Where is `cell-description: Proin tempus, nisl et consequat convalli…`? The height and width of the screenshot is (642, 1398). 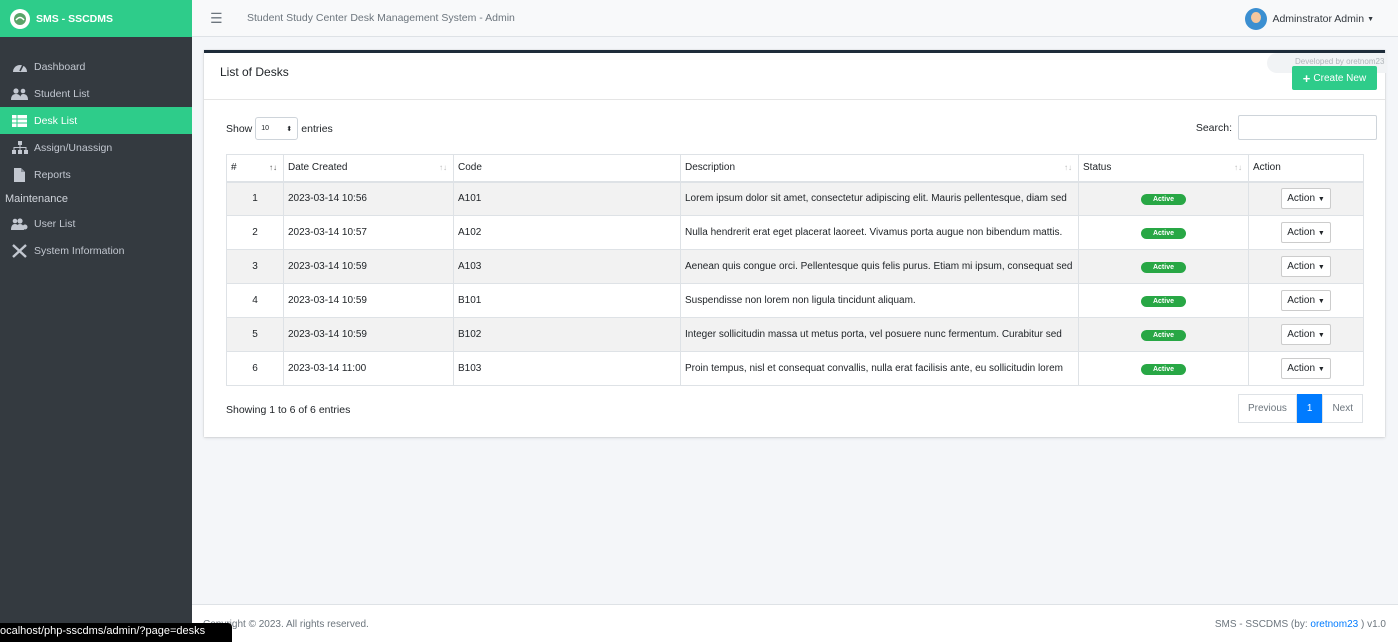
cell-description: Proin tempus, nisl et consequat convalli… is located at coordinates (879, 368).